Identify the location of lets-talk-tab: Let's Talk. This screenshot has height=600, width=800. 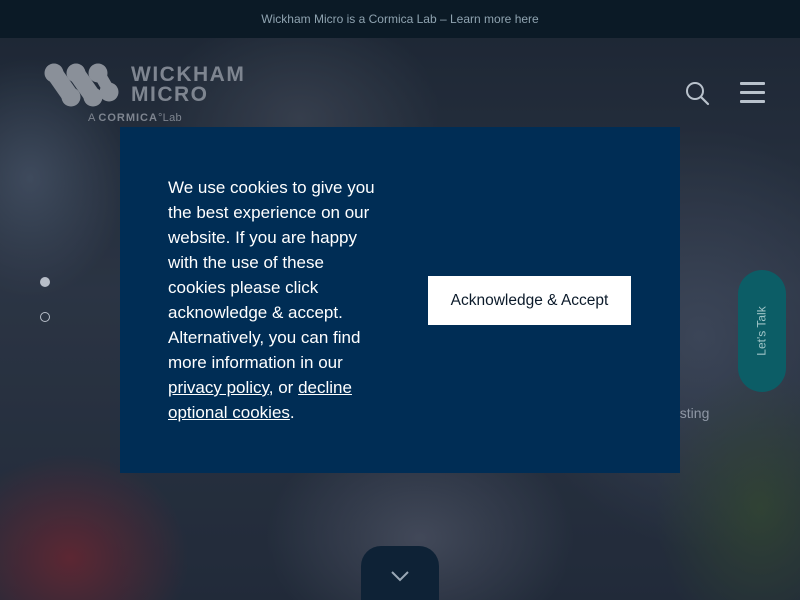
(762, 331).